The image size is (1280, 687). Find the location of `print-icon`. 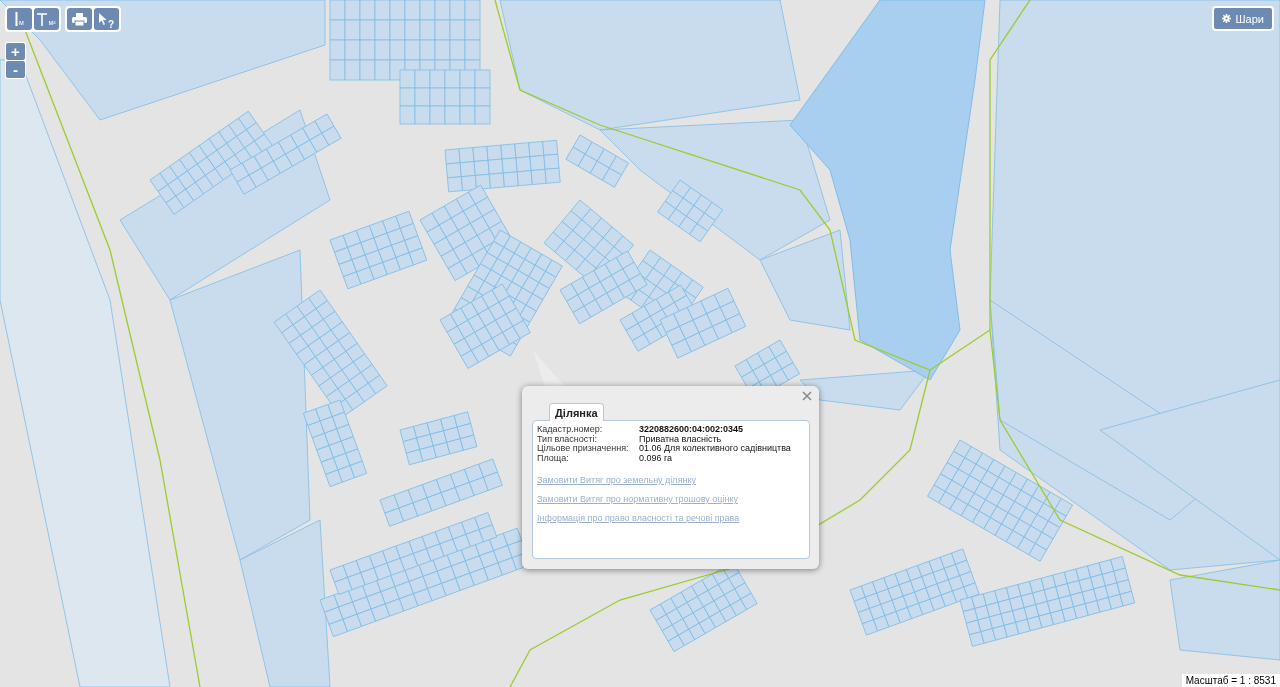

print-icon is located at coordinates (79, 19).